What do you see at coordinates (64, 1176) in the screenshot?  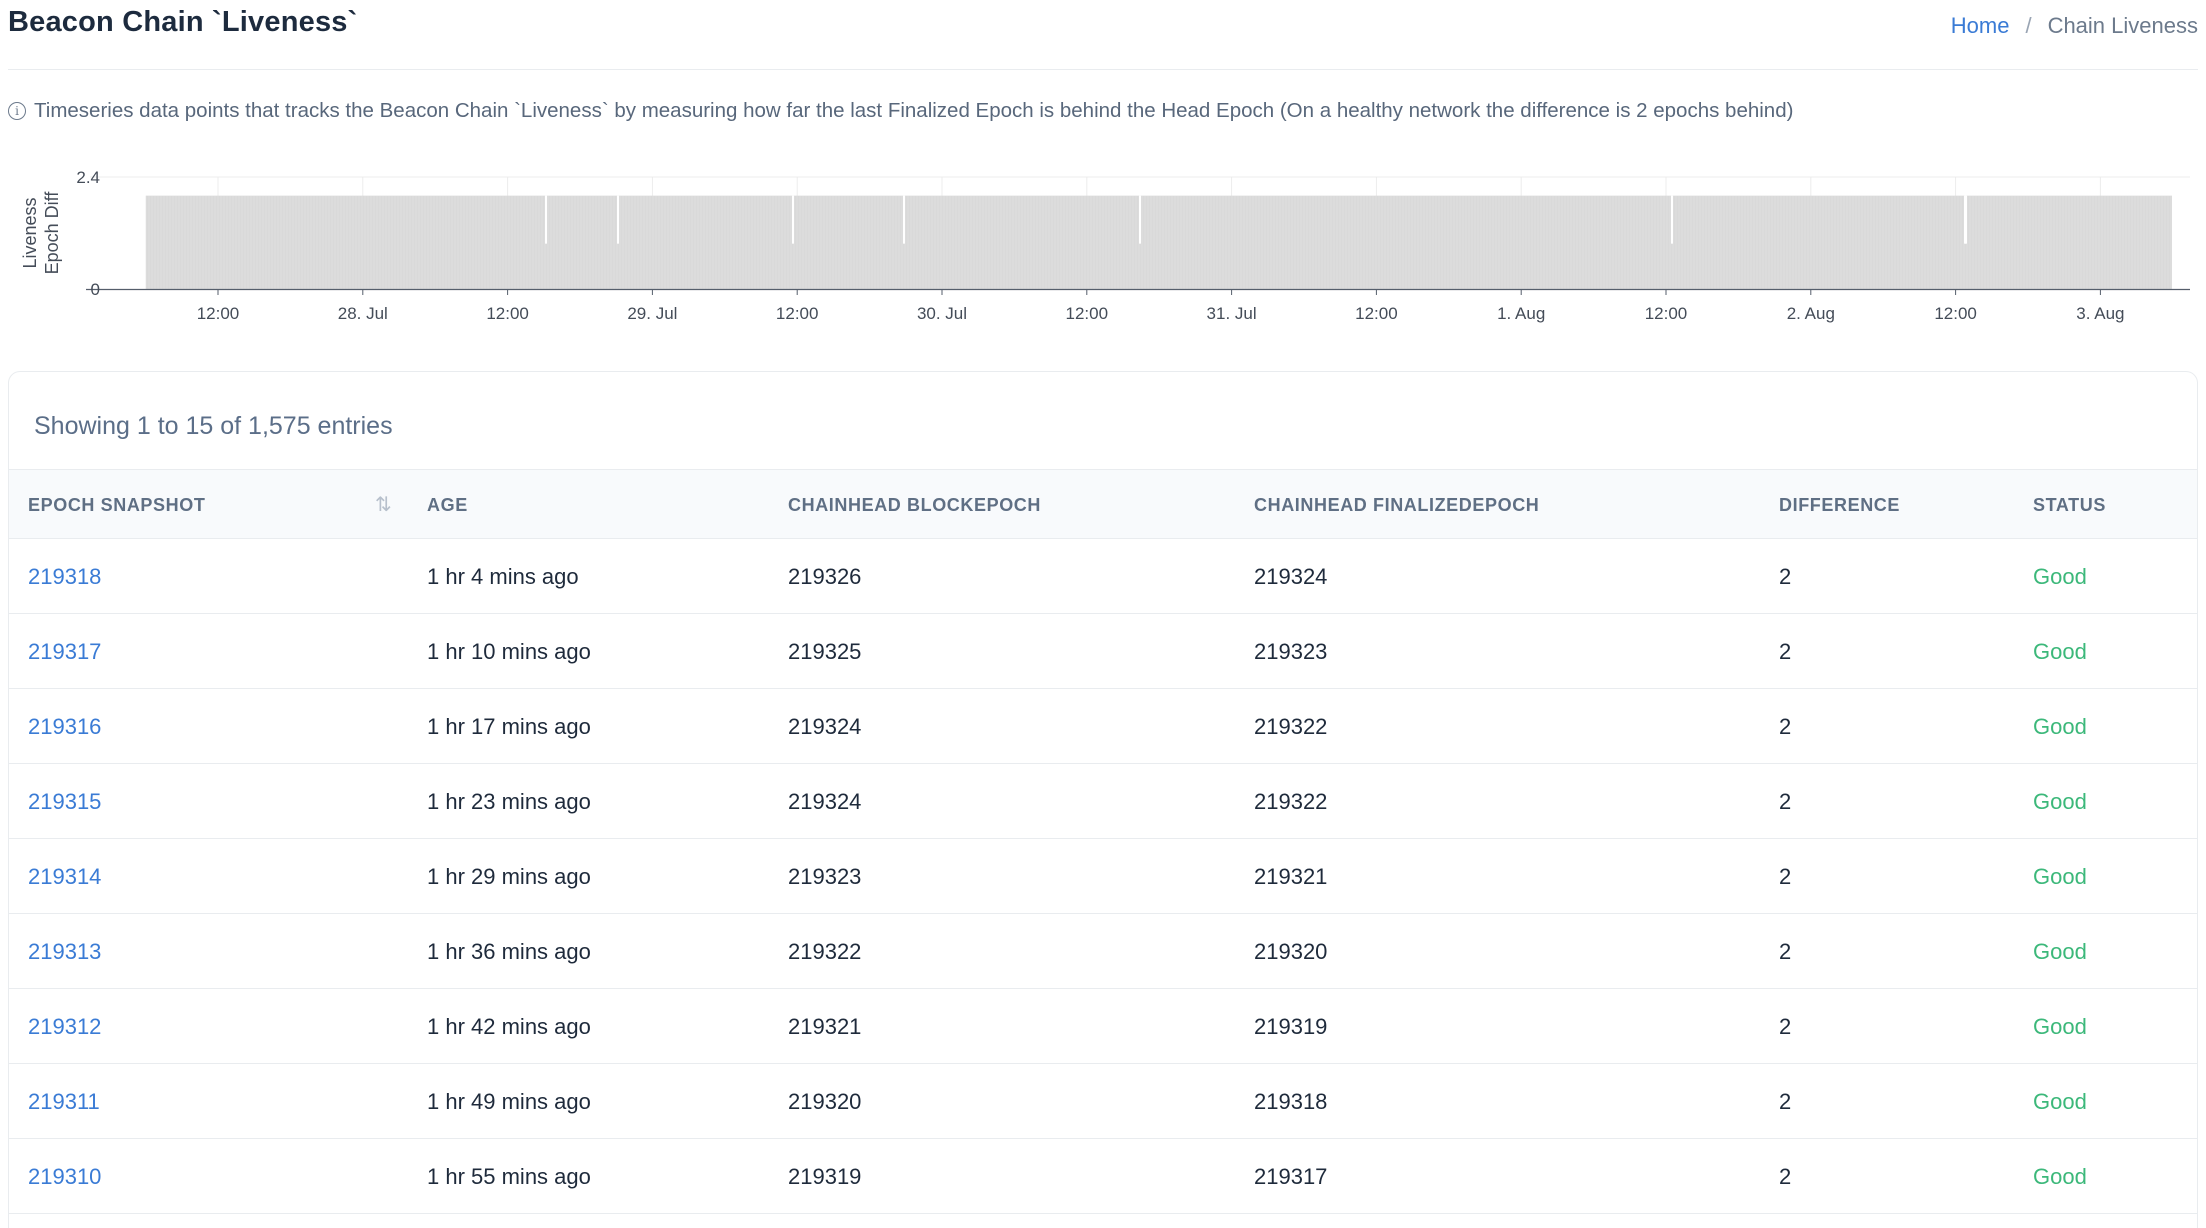 I see `epoch-snapshot-link: 219310` at bounding box center [64, 1176].